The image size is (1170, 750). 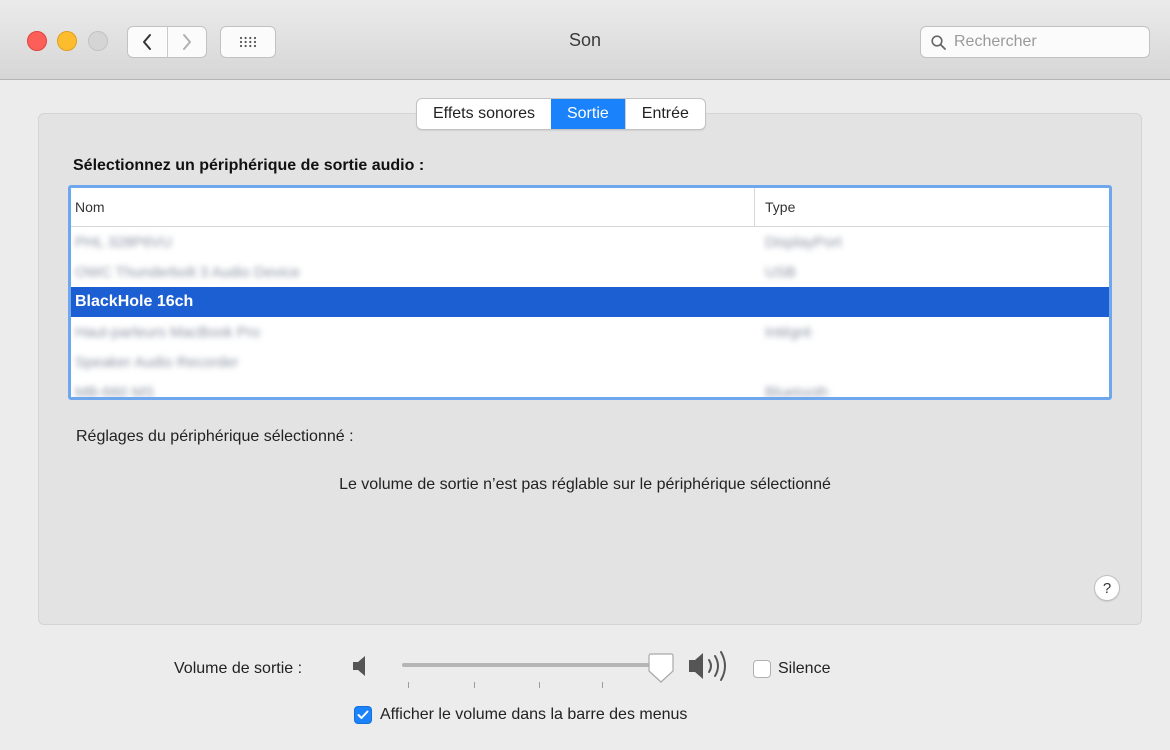 What do you see at coordinates (664, 114) in the screenshot?
I see `tab-input: Entrée` at bounding box center [664, 114].